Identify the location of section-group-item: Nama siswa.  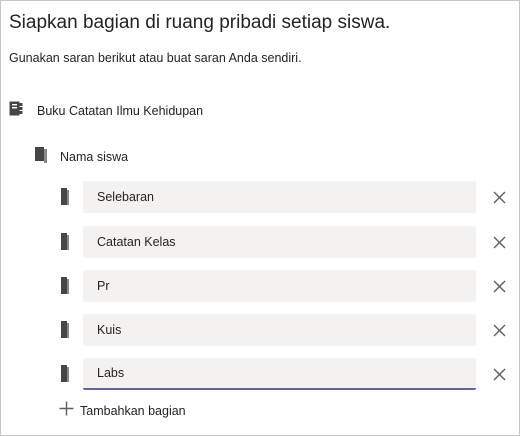
(82, 157).